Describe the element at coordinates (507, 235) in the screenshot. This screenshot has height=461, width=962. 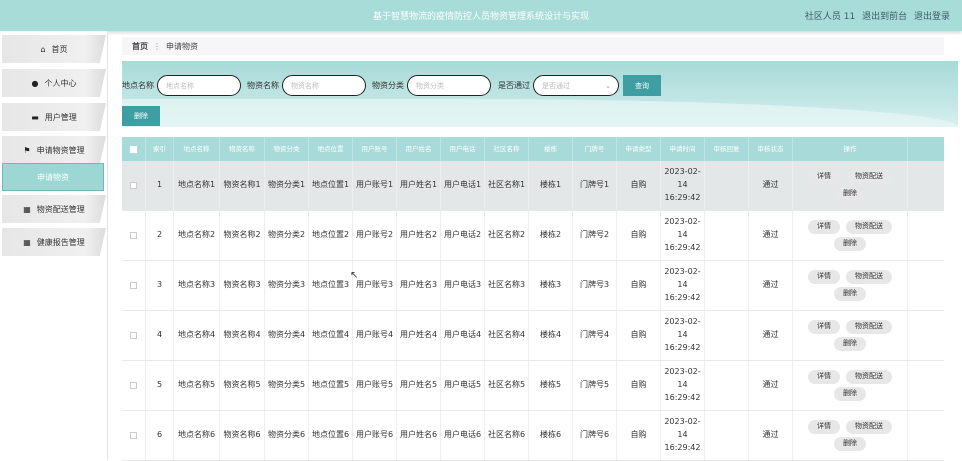
I see `cell-comm: 社区名称2` at that location.